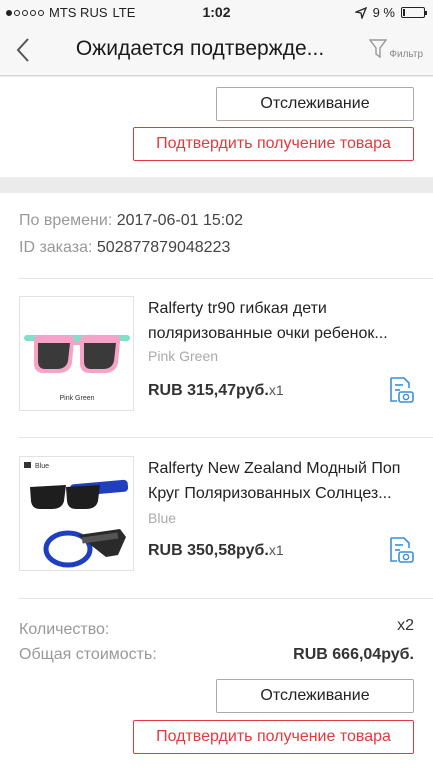  What do you see at coordinates (216, 655) in the screenshot?
I see `total-row: Общая стоимость: RUB 666,04руб.` at bounding box center [216, 655].